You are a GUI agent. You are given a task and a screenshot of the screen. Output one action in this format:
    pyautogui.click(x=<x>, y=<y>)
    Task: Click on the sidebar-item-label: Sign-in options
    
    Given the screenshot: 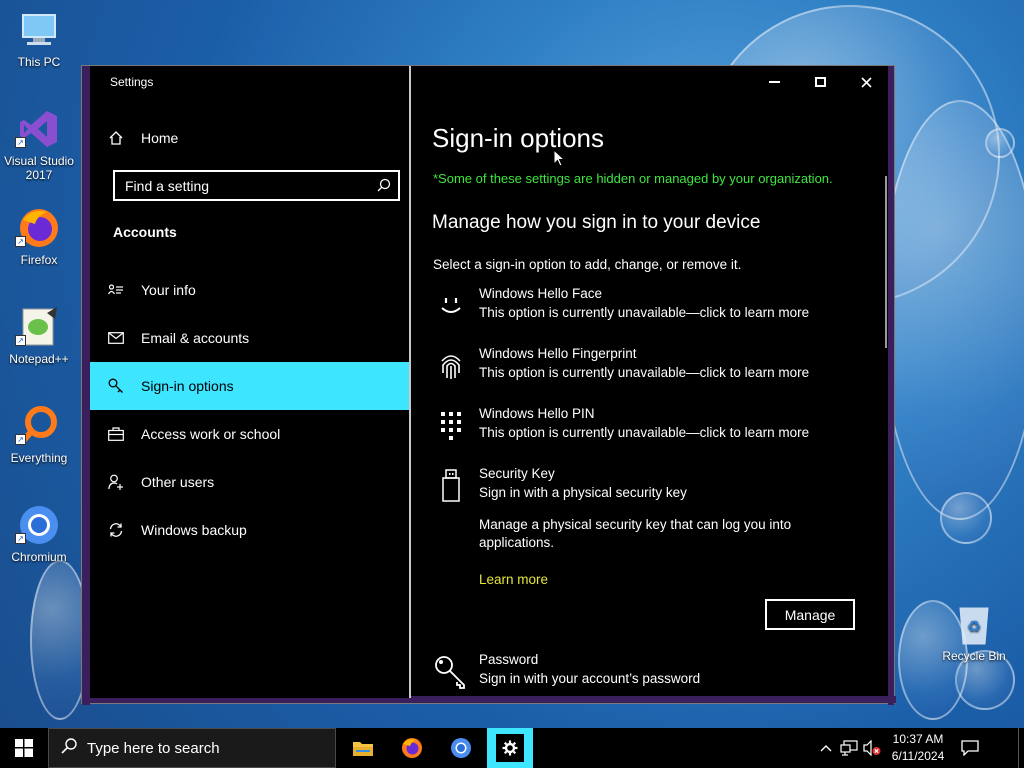 What is the action you would take?
    pyautogui.click(x=187, y=386)
    